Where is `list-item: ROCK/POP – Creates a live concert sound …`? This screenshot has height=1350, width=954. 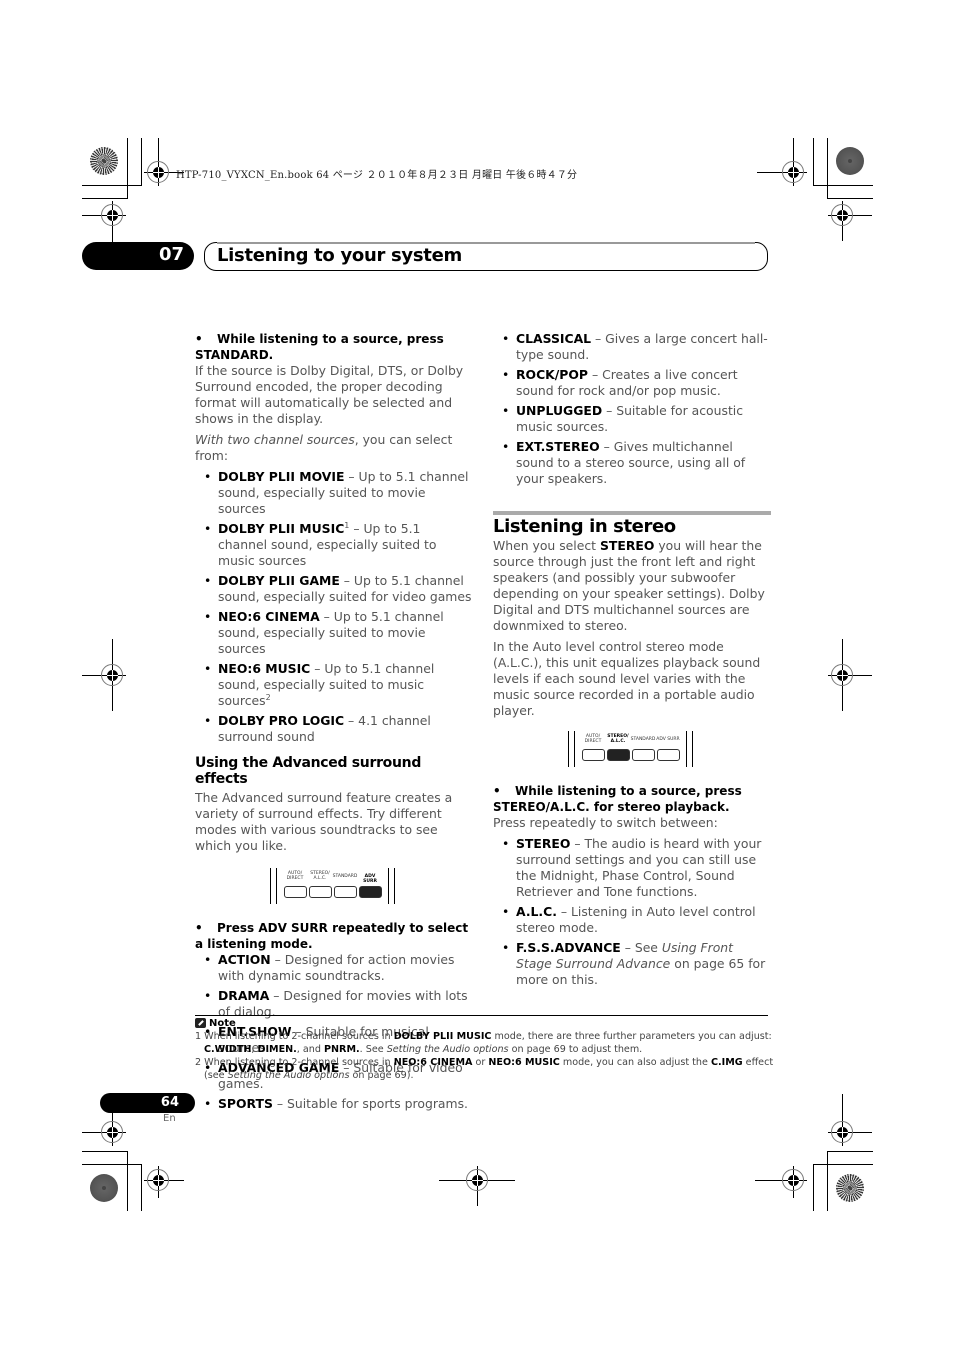 list-item: ROCK/POP – Creates a live concert sound … is located at coordinates (632, 383).